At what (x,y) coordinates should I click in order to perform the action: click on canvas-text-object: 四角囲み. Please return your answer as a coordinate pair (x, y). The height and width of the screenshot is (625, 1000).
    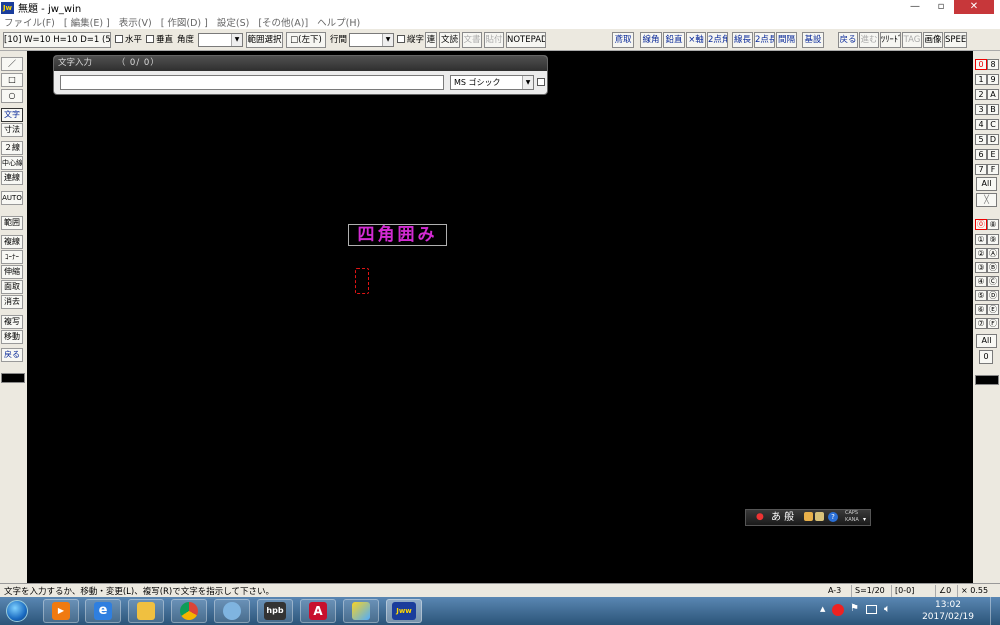
    Looking at the image, I should click on (397, 235).